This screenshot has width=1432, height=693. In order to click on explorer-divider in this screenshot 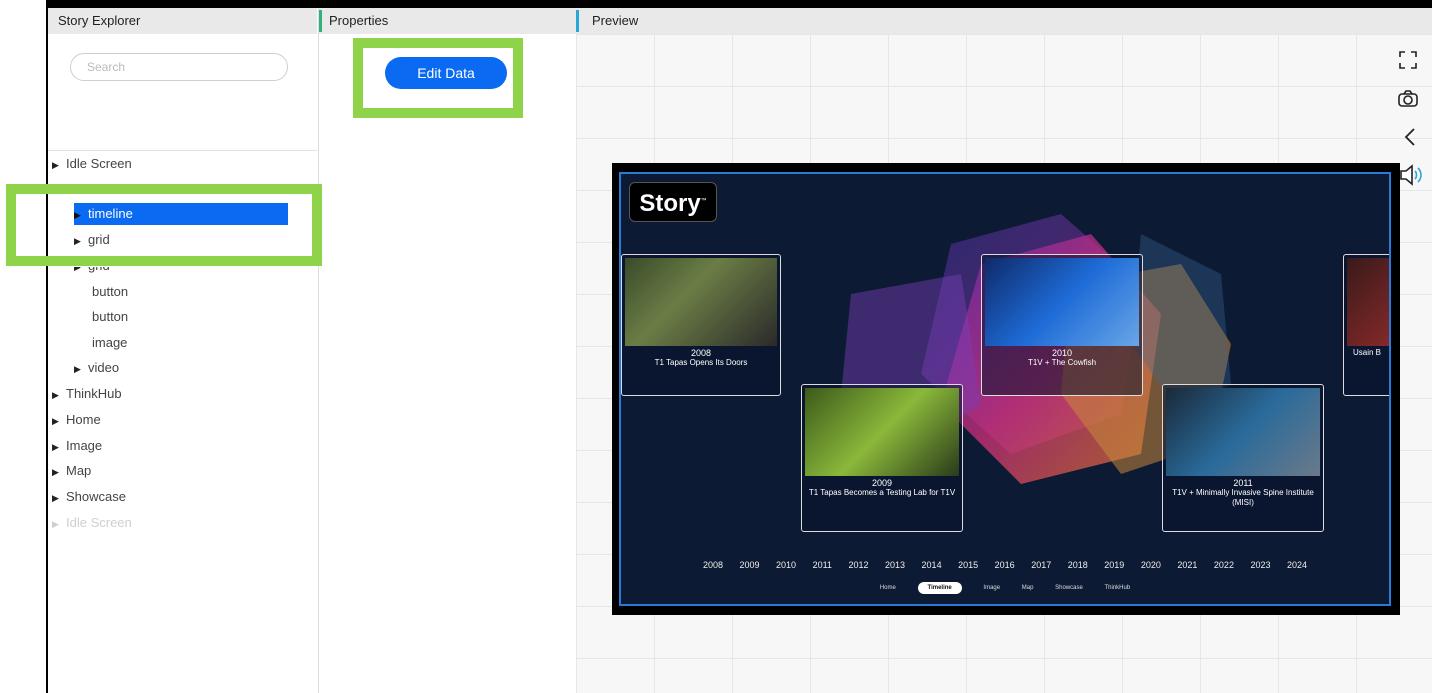, I will do `click(182, 150)`.